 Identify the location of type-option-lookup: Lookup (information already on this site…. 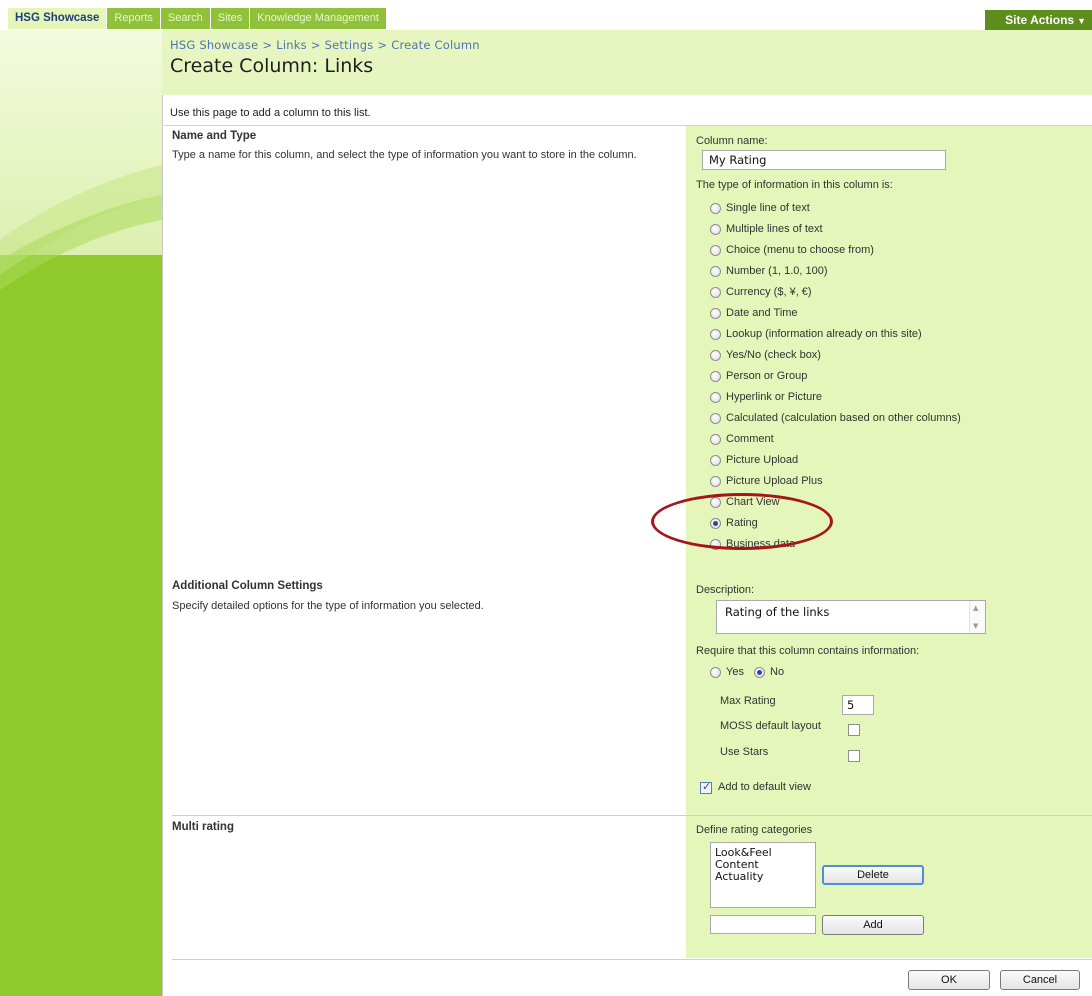
(816, 334).